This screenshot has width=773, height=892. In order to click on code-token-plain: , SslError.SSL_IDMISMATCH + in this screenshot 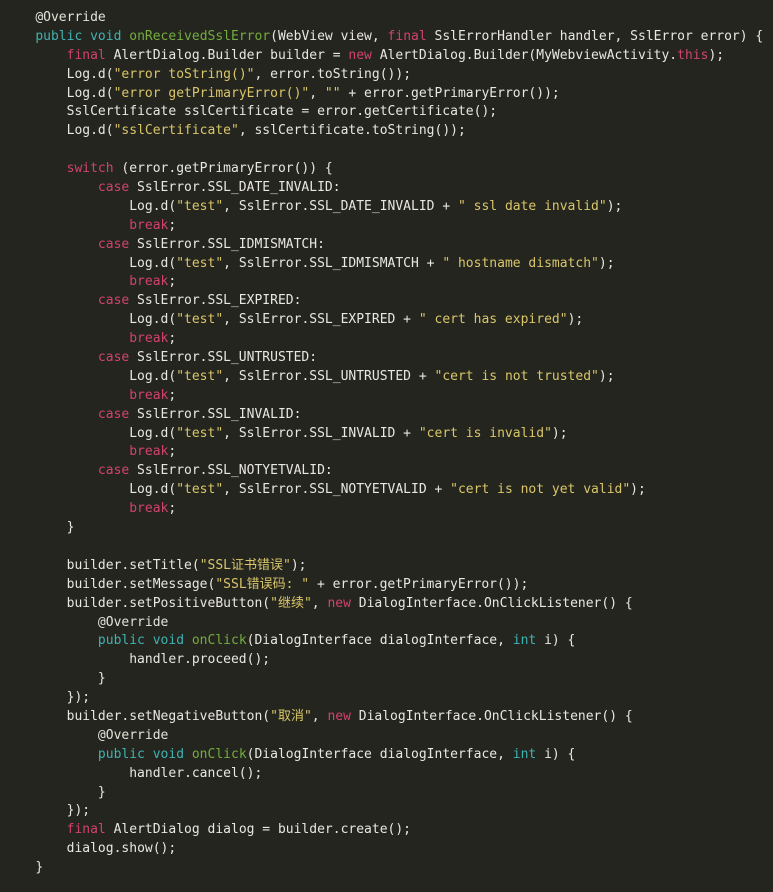, I will do `click(333, 263)`.